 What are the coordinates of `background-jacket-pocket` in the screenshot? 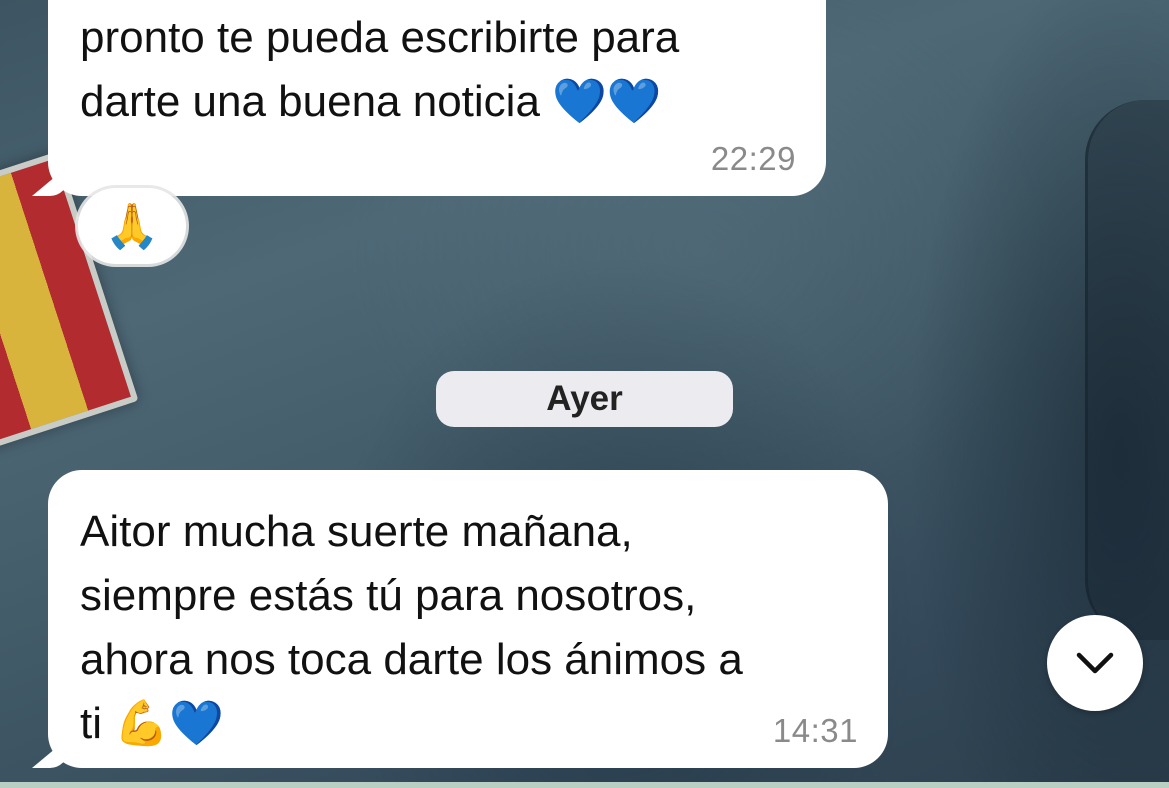 It's located at (1127, 370).